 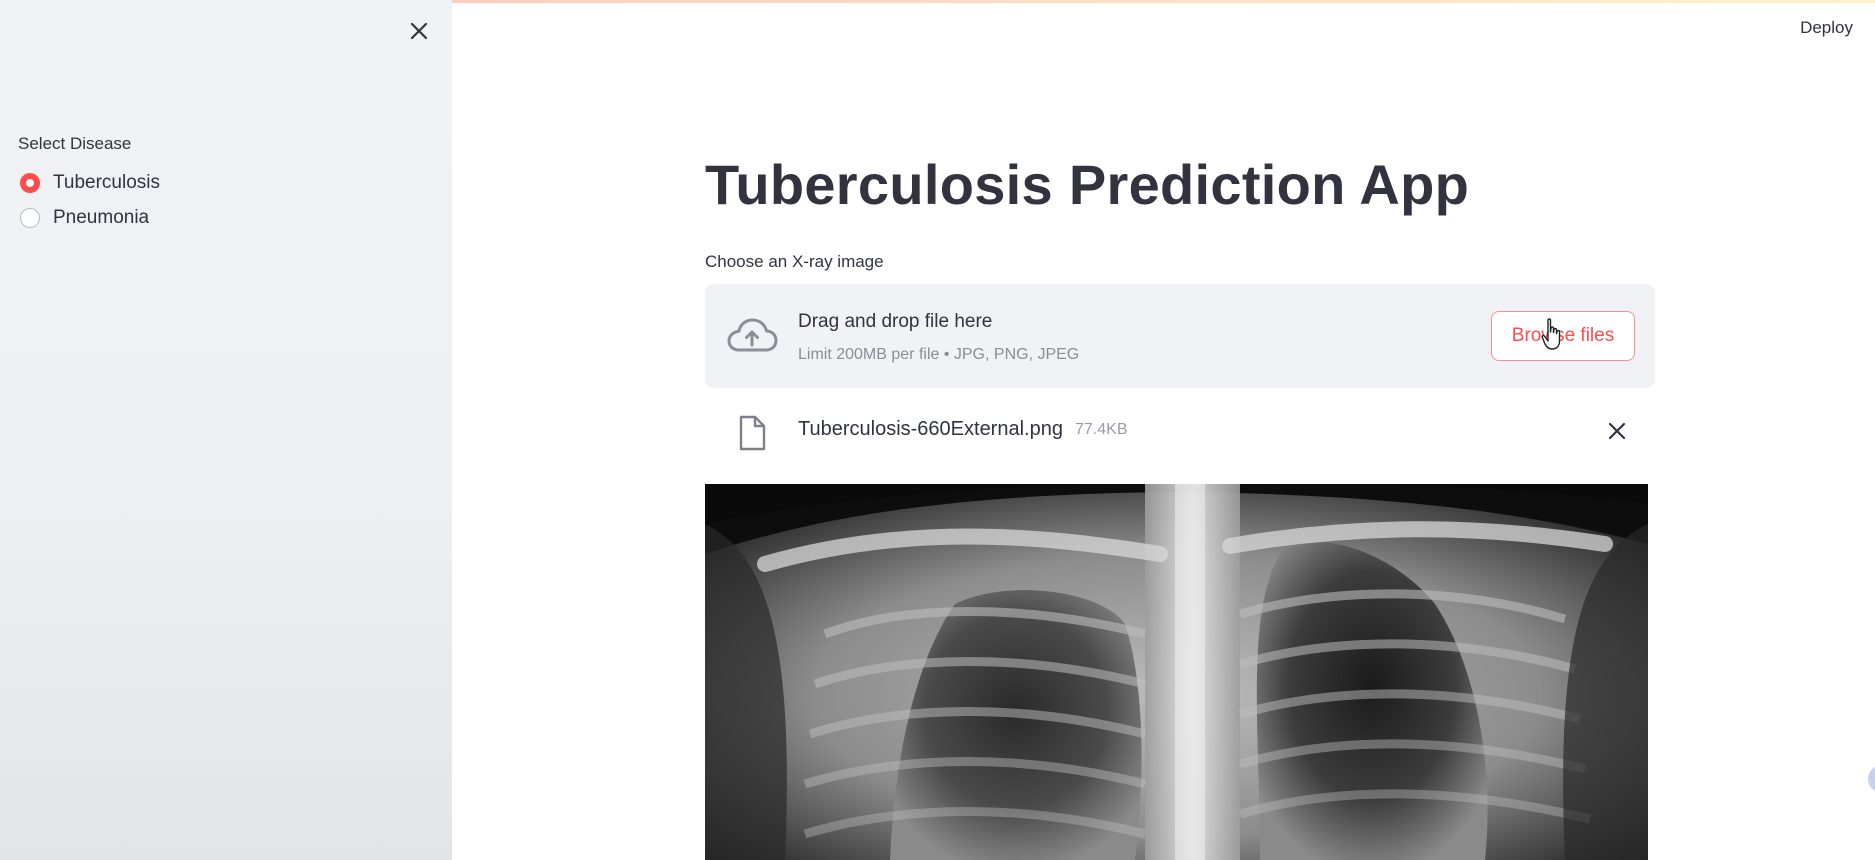 What do you see at coordinates (1101, 429) in the screenshot?
I see `uploaded-file-size: 77.4KB` at bounding box center [1101, 429].